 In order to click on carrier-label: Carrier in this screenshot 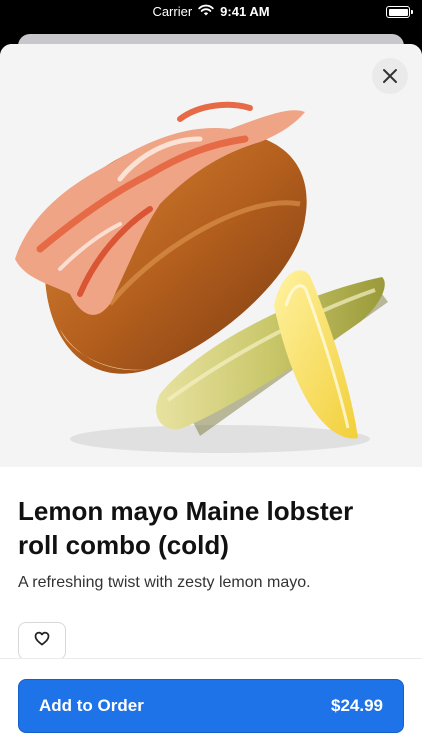, I will do `click(172, 11)`.